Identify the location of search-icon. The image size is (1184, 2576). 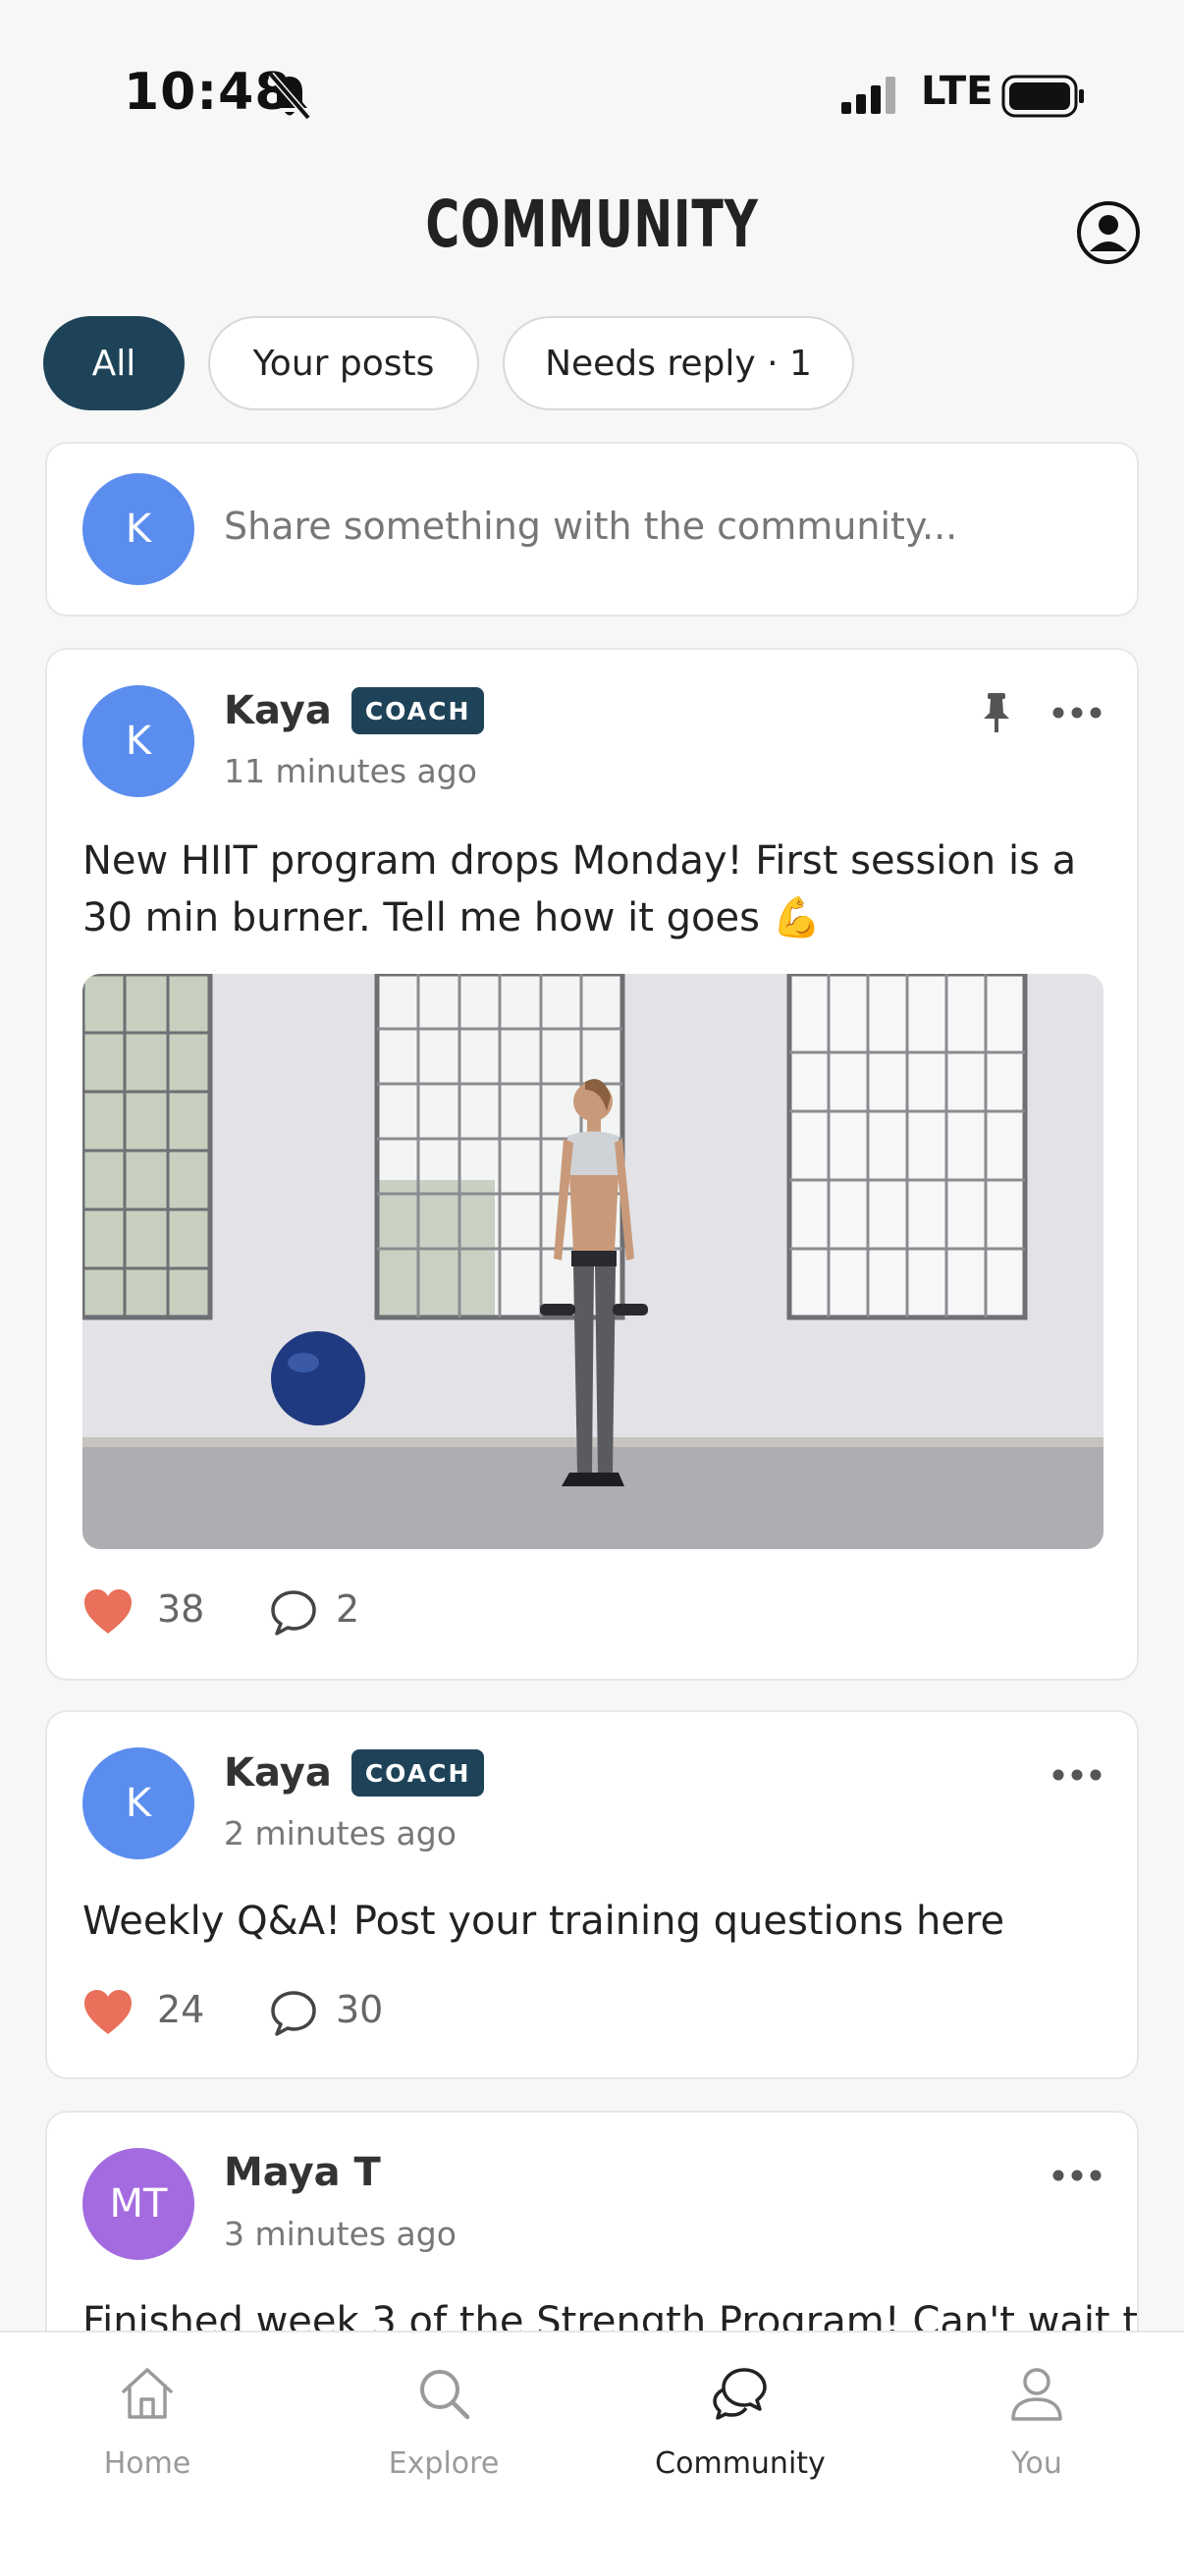
(445, 2395).